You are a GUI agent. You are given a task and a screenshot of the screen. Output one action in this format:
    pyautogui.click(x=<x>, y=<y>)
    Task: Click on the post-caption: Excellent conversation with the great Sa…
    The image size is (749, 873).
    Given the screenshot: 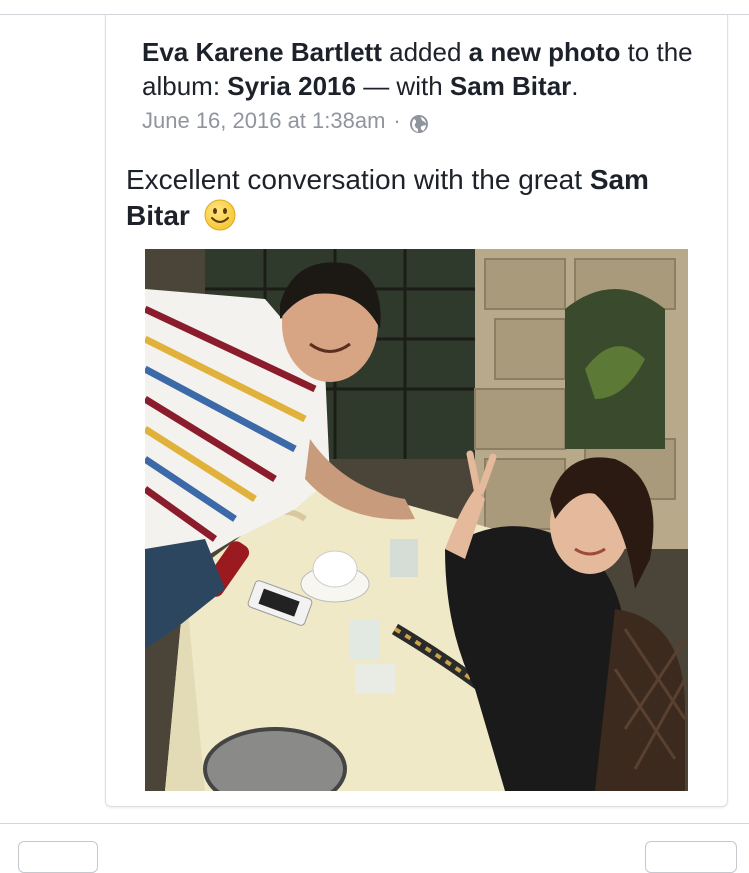 What is the action you would take?
    pyautogui.click(x=416, y=198)
    